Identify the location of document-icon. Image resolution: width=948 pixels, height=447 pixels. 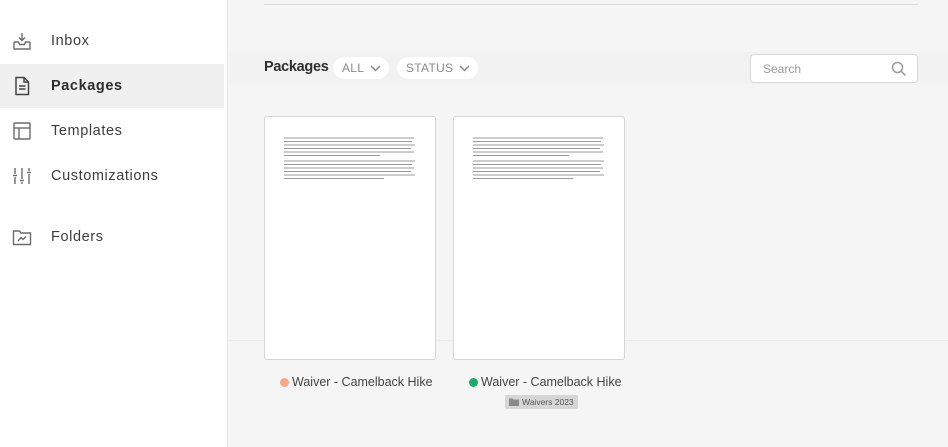
(22, 86).